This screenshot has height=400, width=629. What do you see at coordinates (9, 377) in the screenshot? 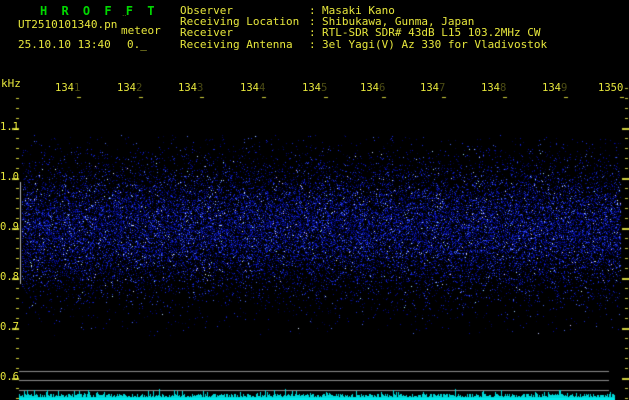
I see `y-tick-label: 0.6` at bounding box center [9, 377].